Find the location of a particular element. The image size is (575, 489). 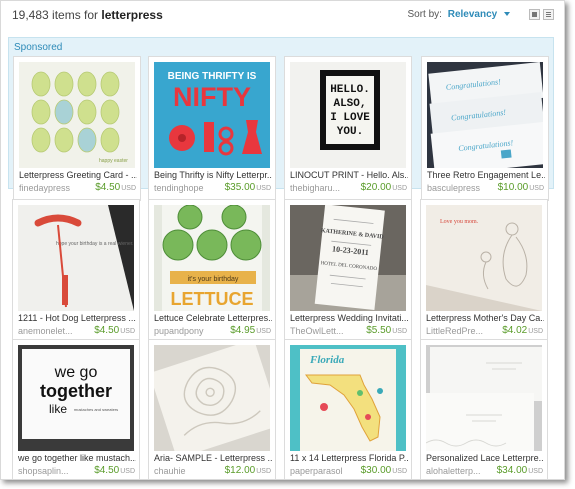

listing-thumbnail: it's your birthday LETTUCE is located at coordinates (212, 258).